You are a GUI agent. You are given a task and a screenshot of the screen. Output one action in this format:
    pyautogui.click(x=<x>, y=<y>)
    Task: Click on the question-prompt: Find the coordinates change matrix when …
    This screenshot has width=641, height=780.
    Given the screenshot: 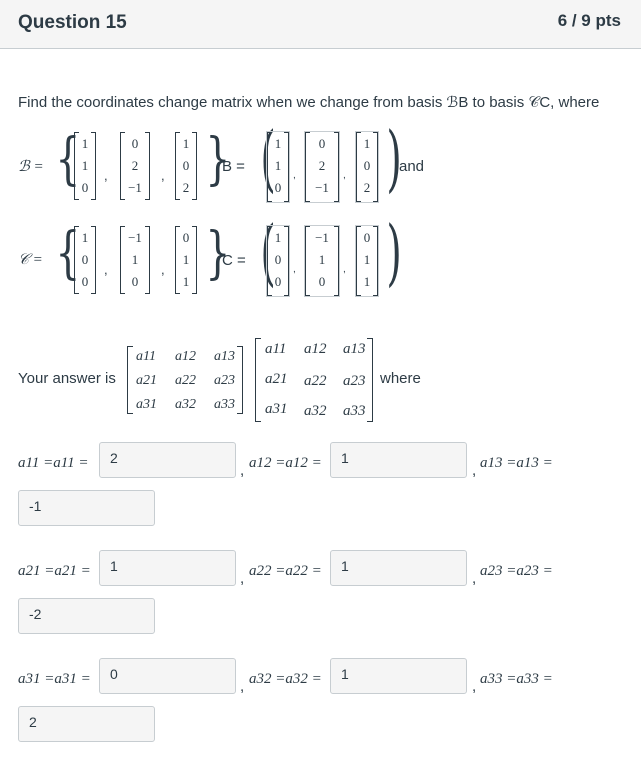 What is the action you would take?
    pyautogui.click(x=309, y=102)
    